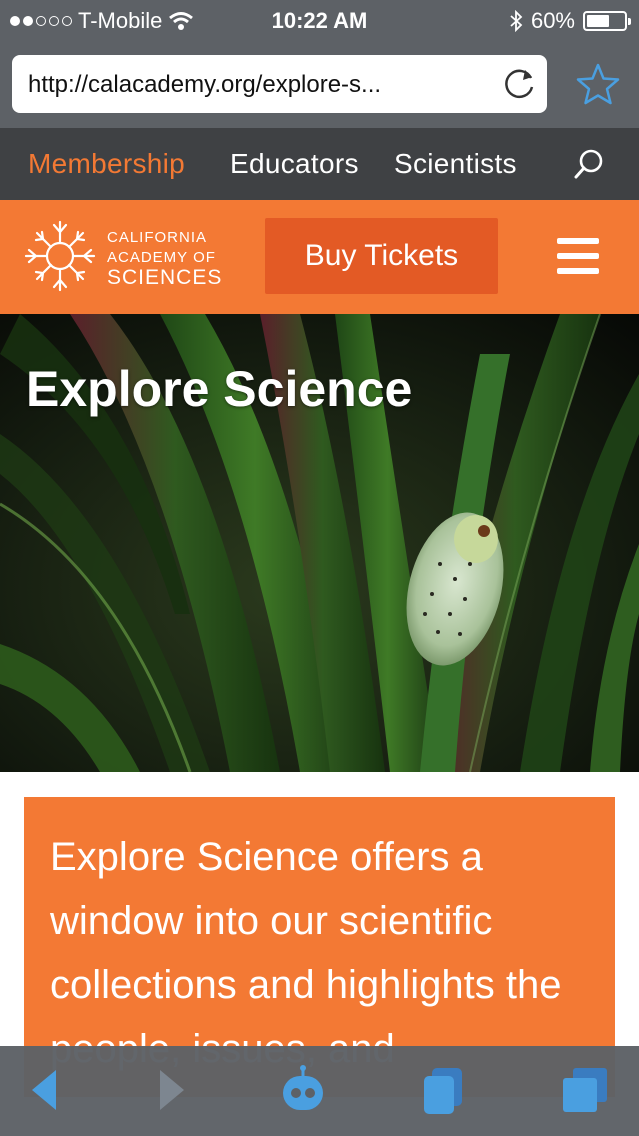 Image resolution: width=639 pixels, height=1136 pixels. What do you see at coordinates (598, 84) in the screenshot?
I see `star-icon` at bounding box center [598, 84].